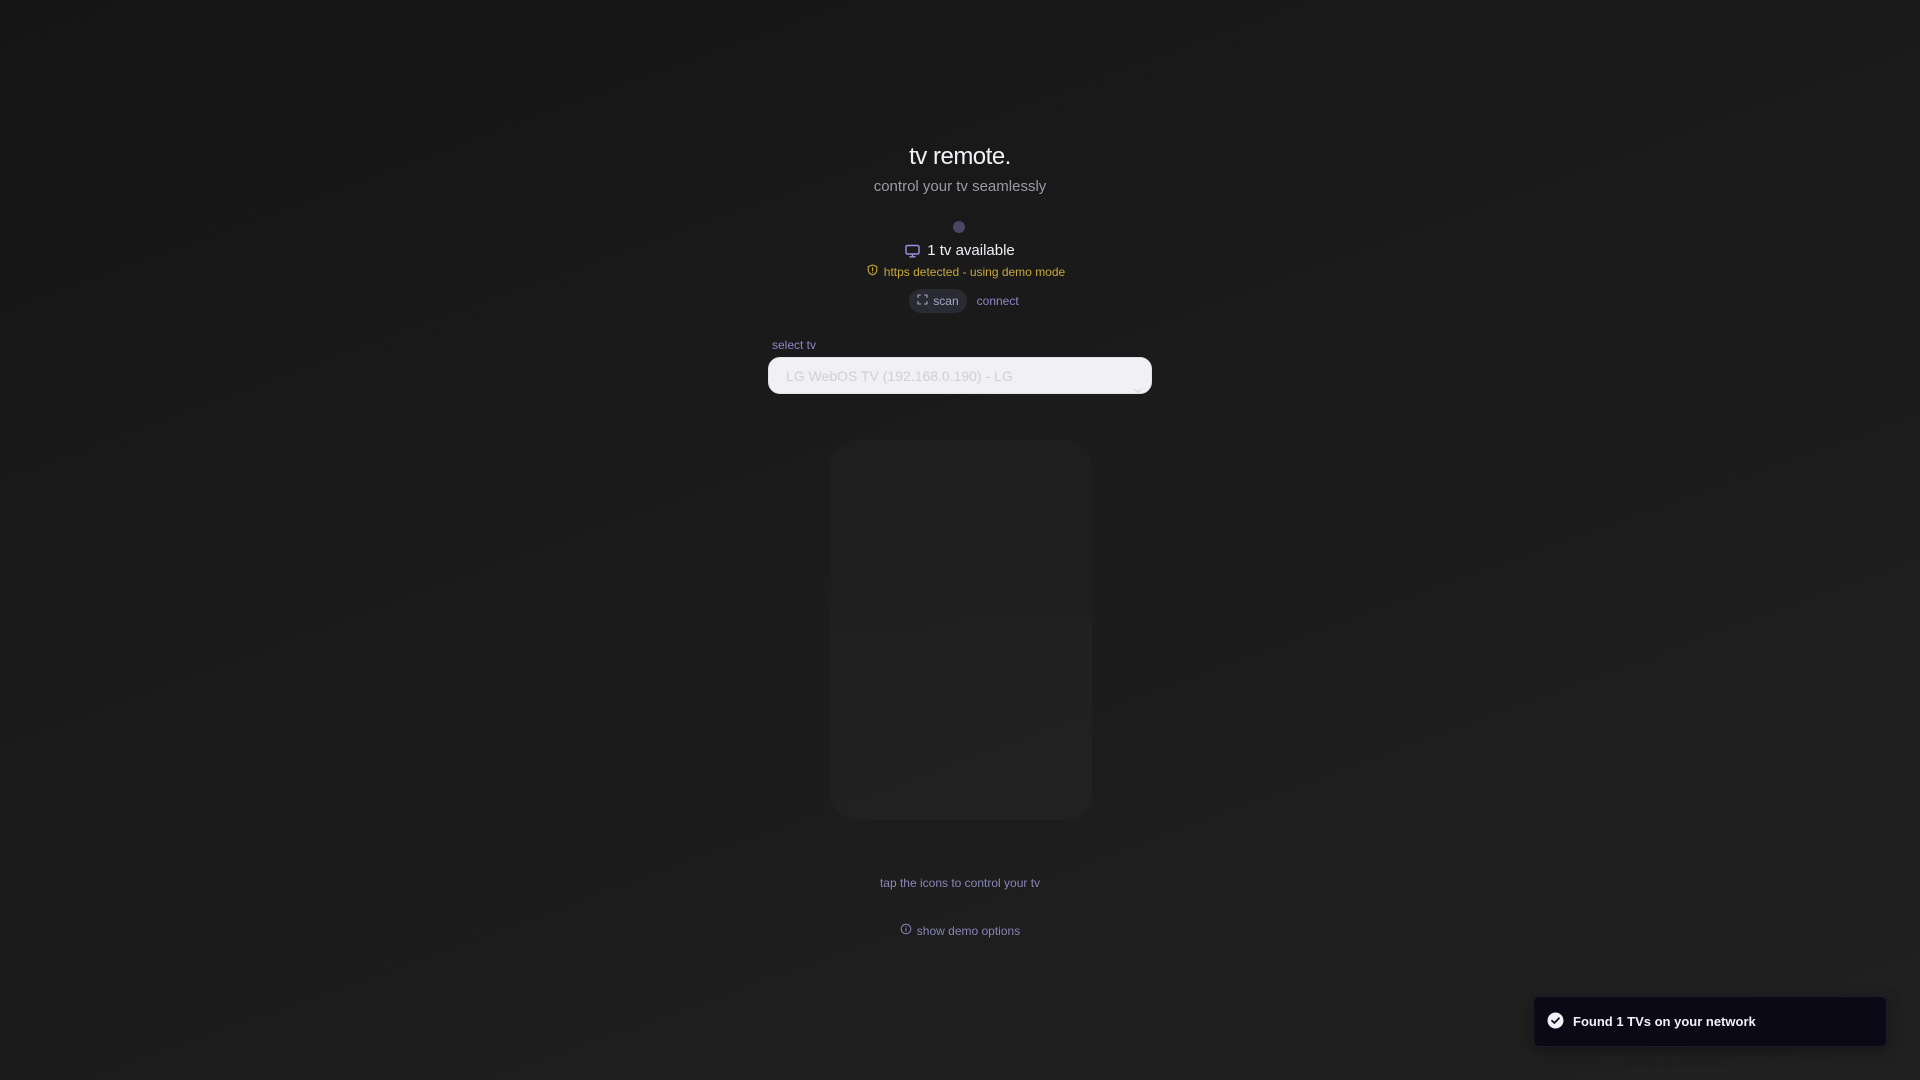 This screenshot has height=1080, width=1920. I want to click on network-actions: scan connect, so click(960, 301).